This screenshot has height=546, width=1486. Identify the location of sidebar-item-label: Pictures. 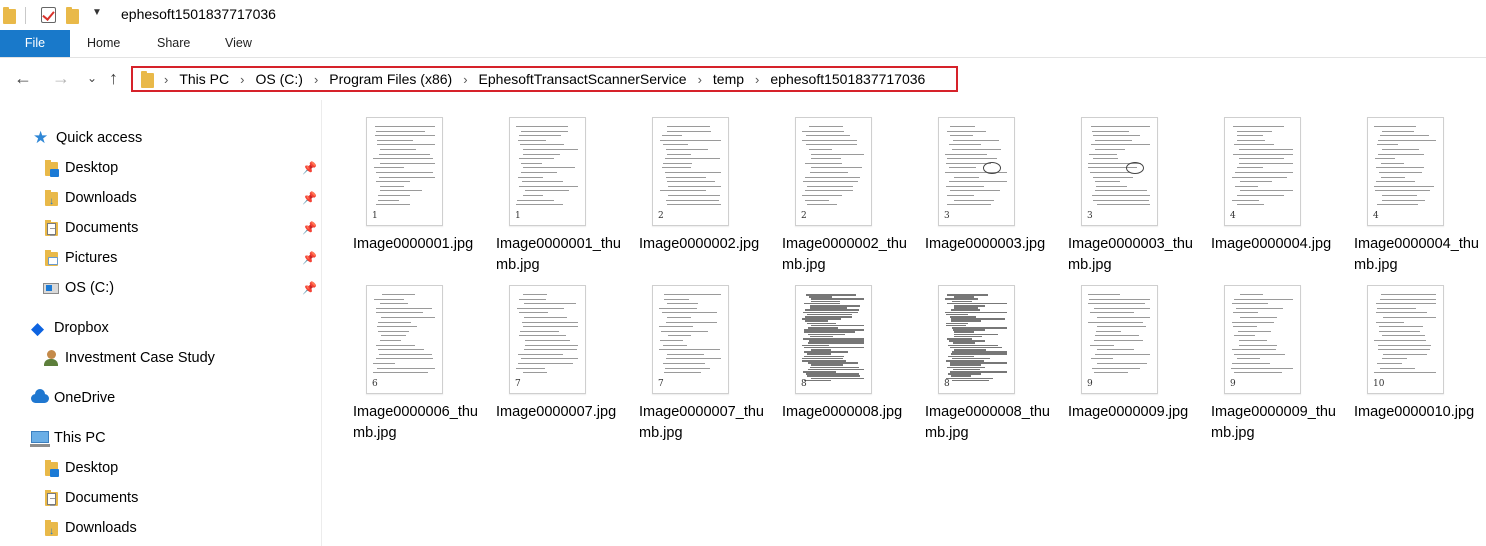
(91, 258).